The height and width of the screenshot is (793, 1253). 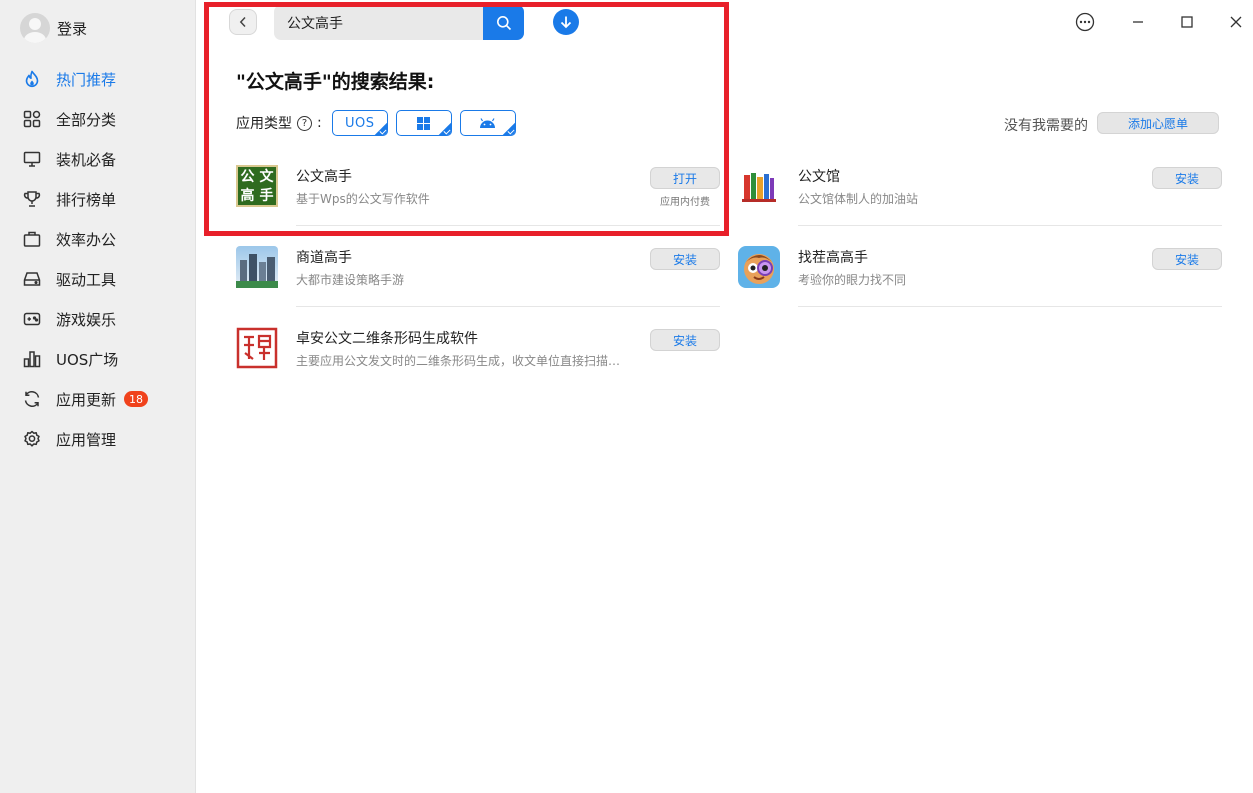 I want to click on sidebar-item-rankings: 排行榜单, so click(x=98, y=199).